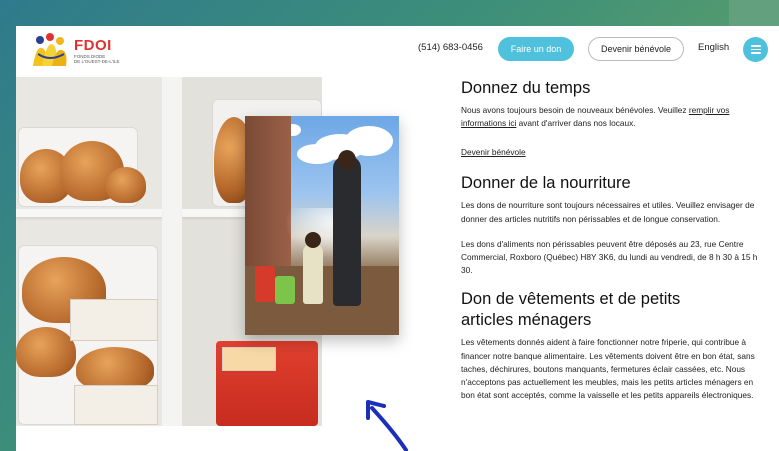  Describe the element at coordinates (536, 49) in the screenshot. I see `donate-button: Faire un don` at that location.